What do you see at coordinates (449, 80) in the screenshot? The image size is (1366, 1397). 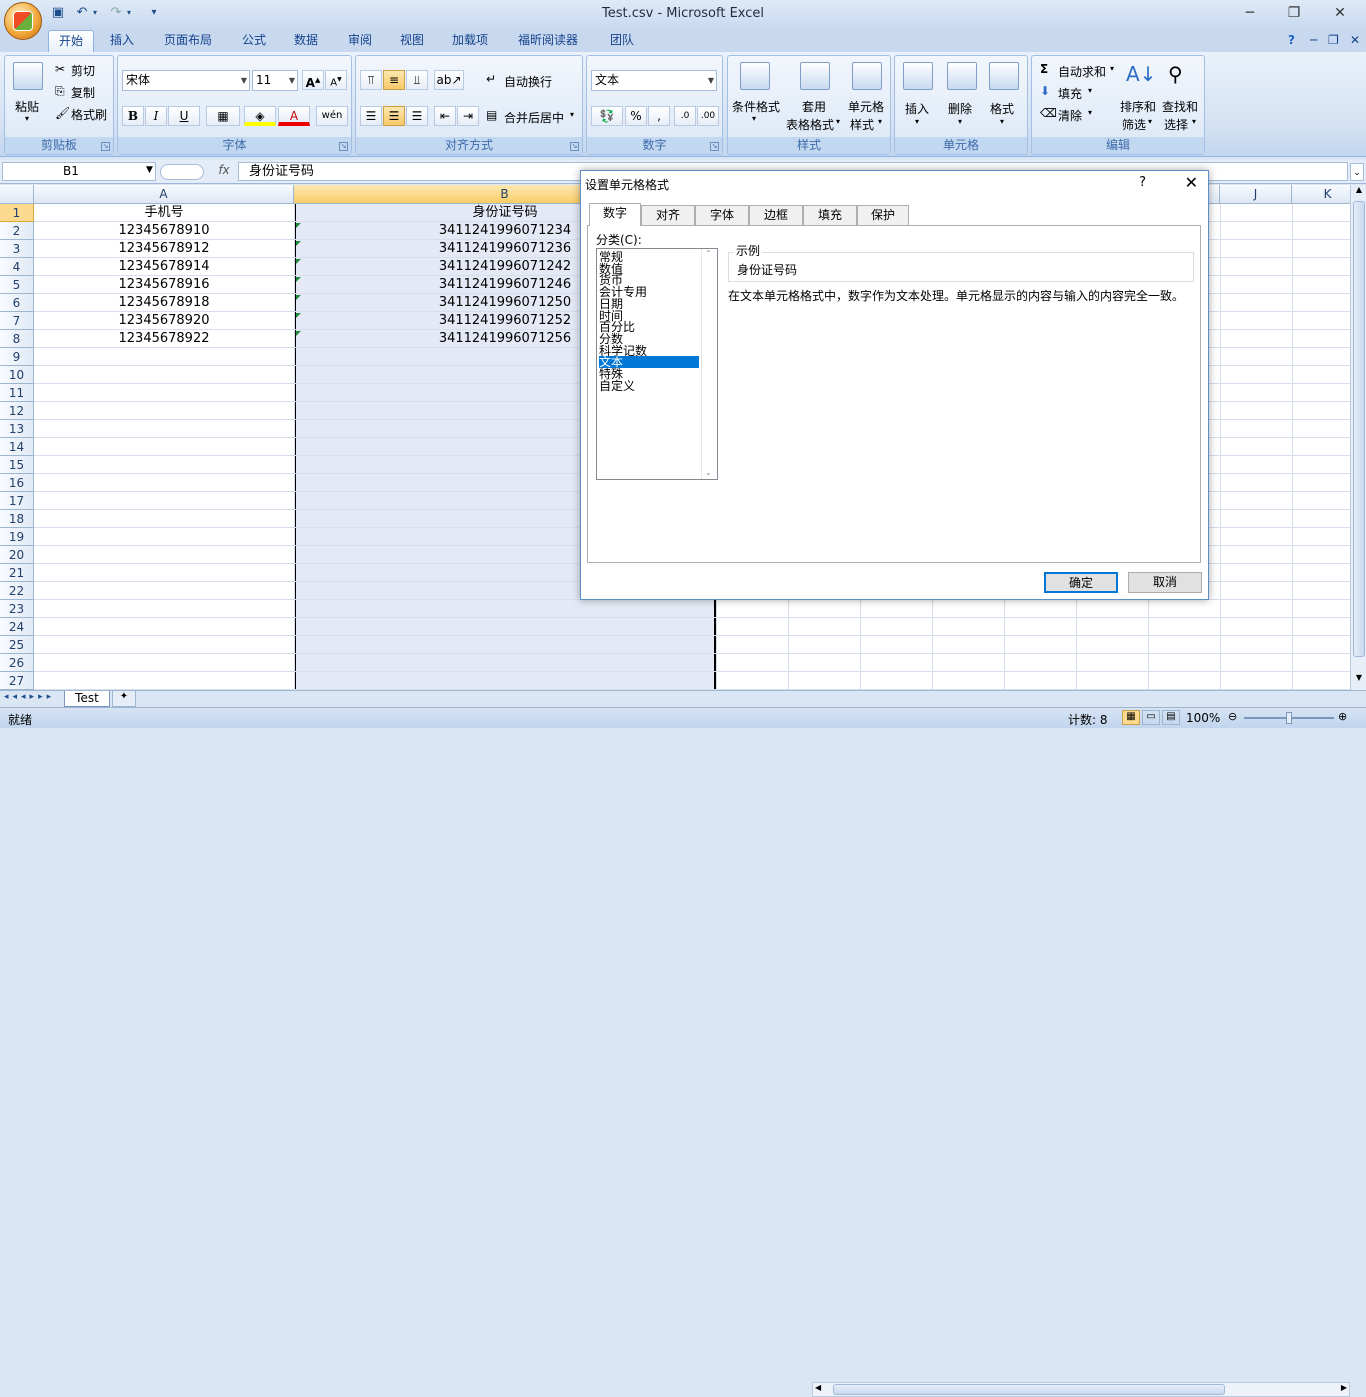 I see `orientation-icon: ab↗` at bounding box center [449, 80].